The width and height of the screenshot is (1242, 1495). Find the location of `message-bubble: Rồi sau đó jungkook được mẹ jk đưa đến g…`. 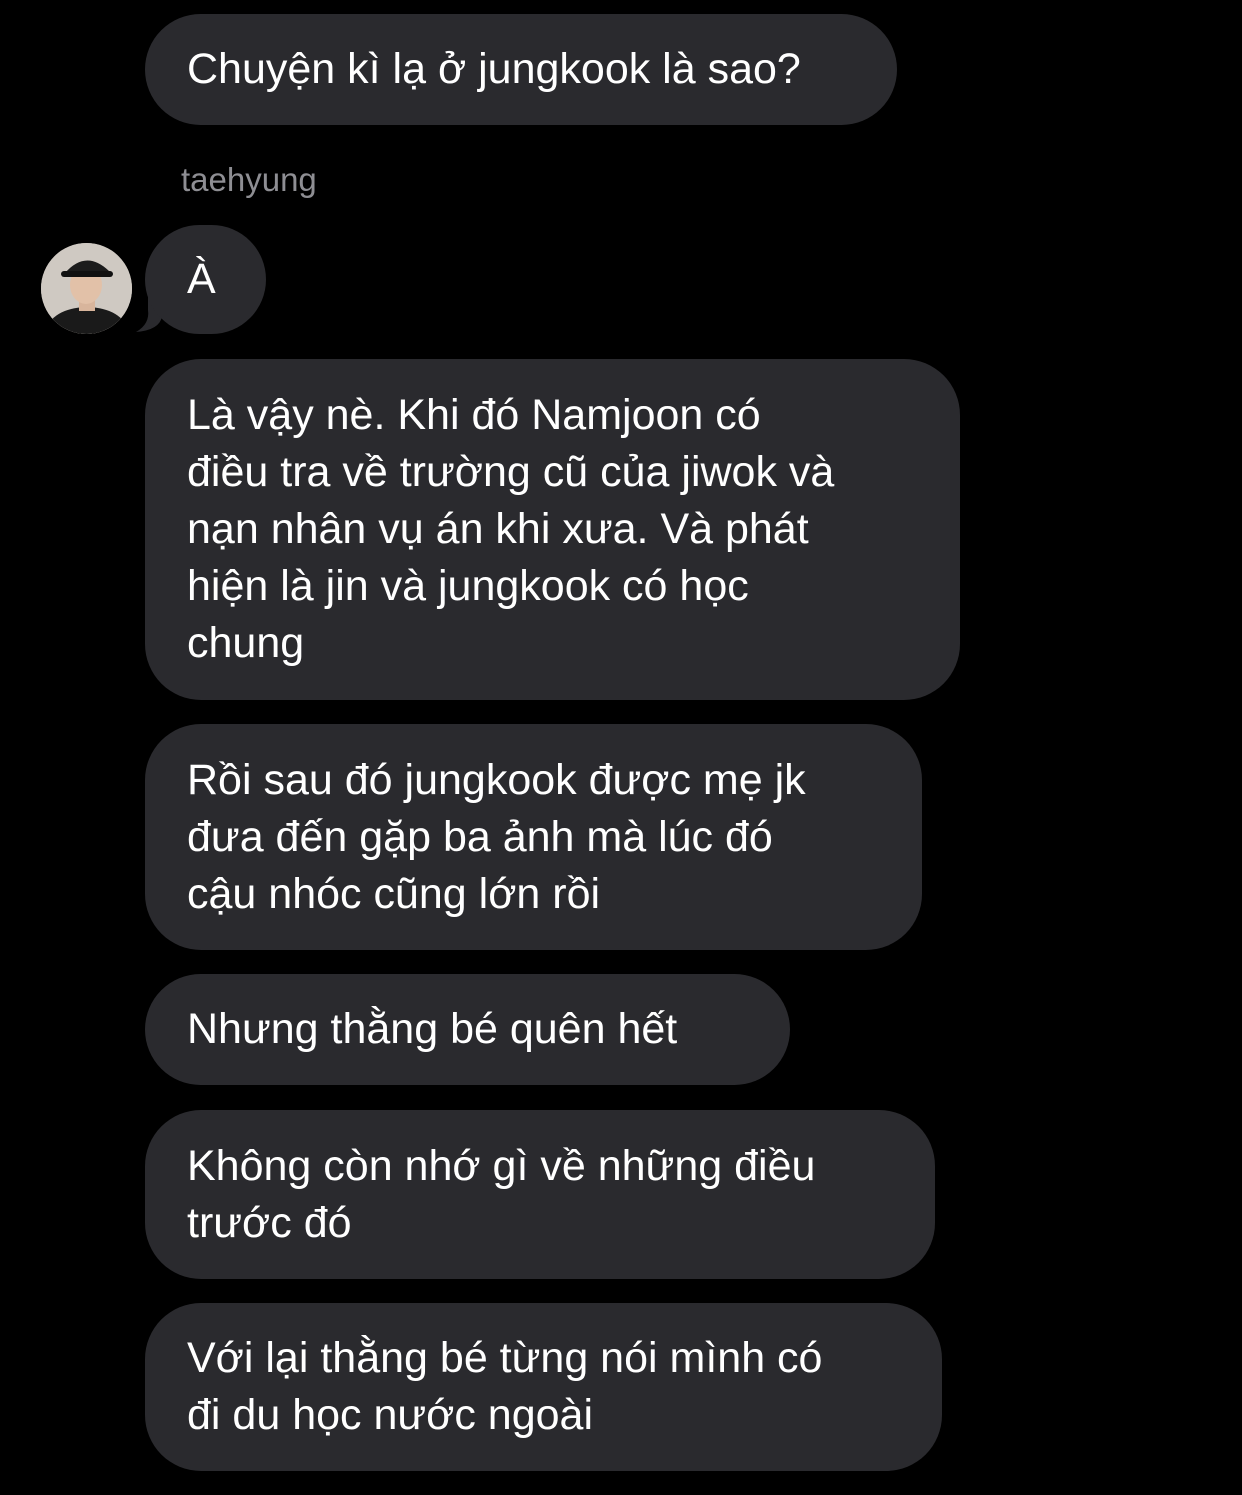

message-bubble: Rồi sau đó jungkook được mẹ jk đưa đến g… is located at coordinates (533, 837).